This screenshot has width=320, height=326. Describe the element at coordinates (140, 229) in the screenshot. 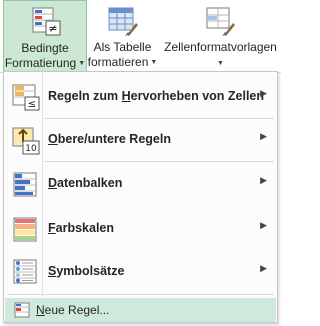

I see `menu-item-color-scales: Farbskalen ▶` at that location.